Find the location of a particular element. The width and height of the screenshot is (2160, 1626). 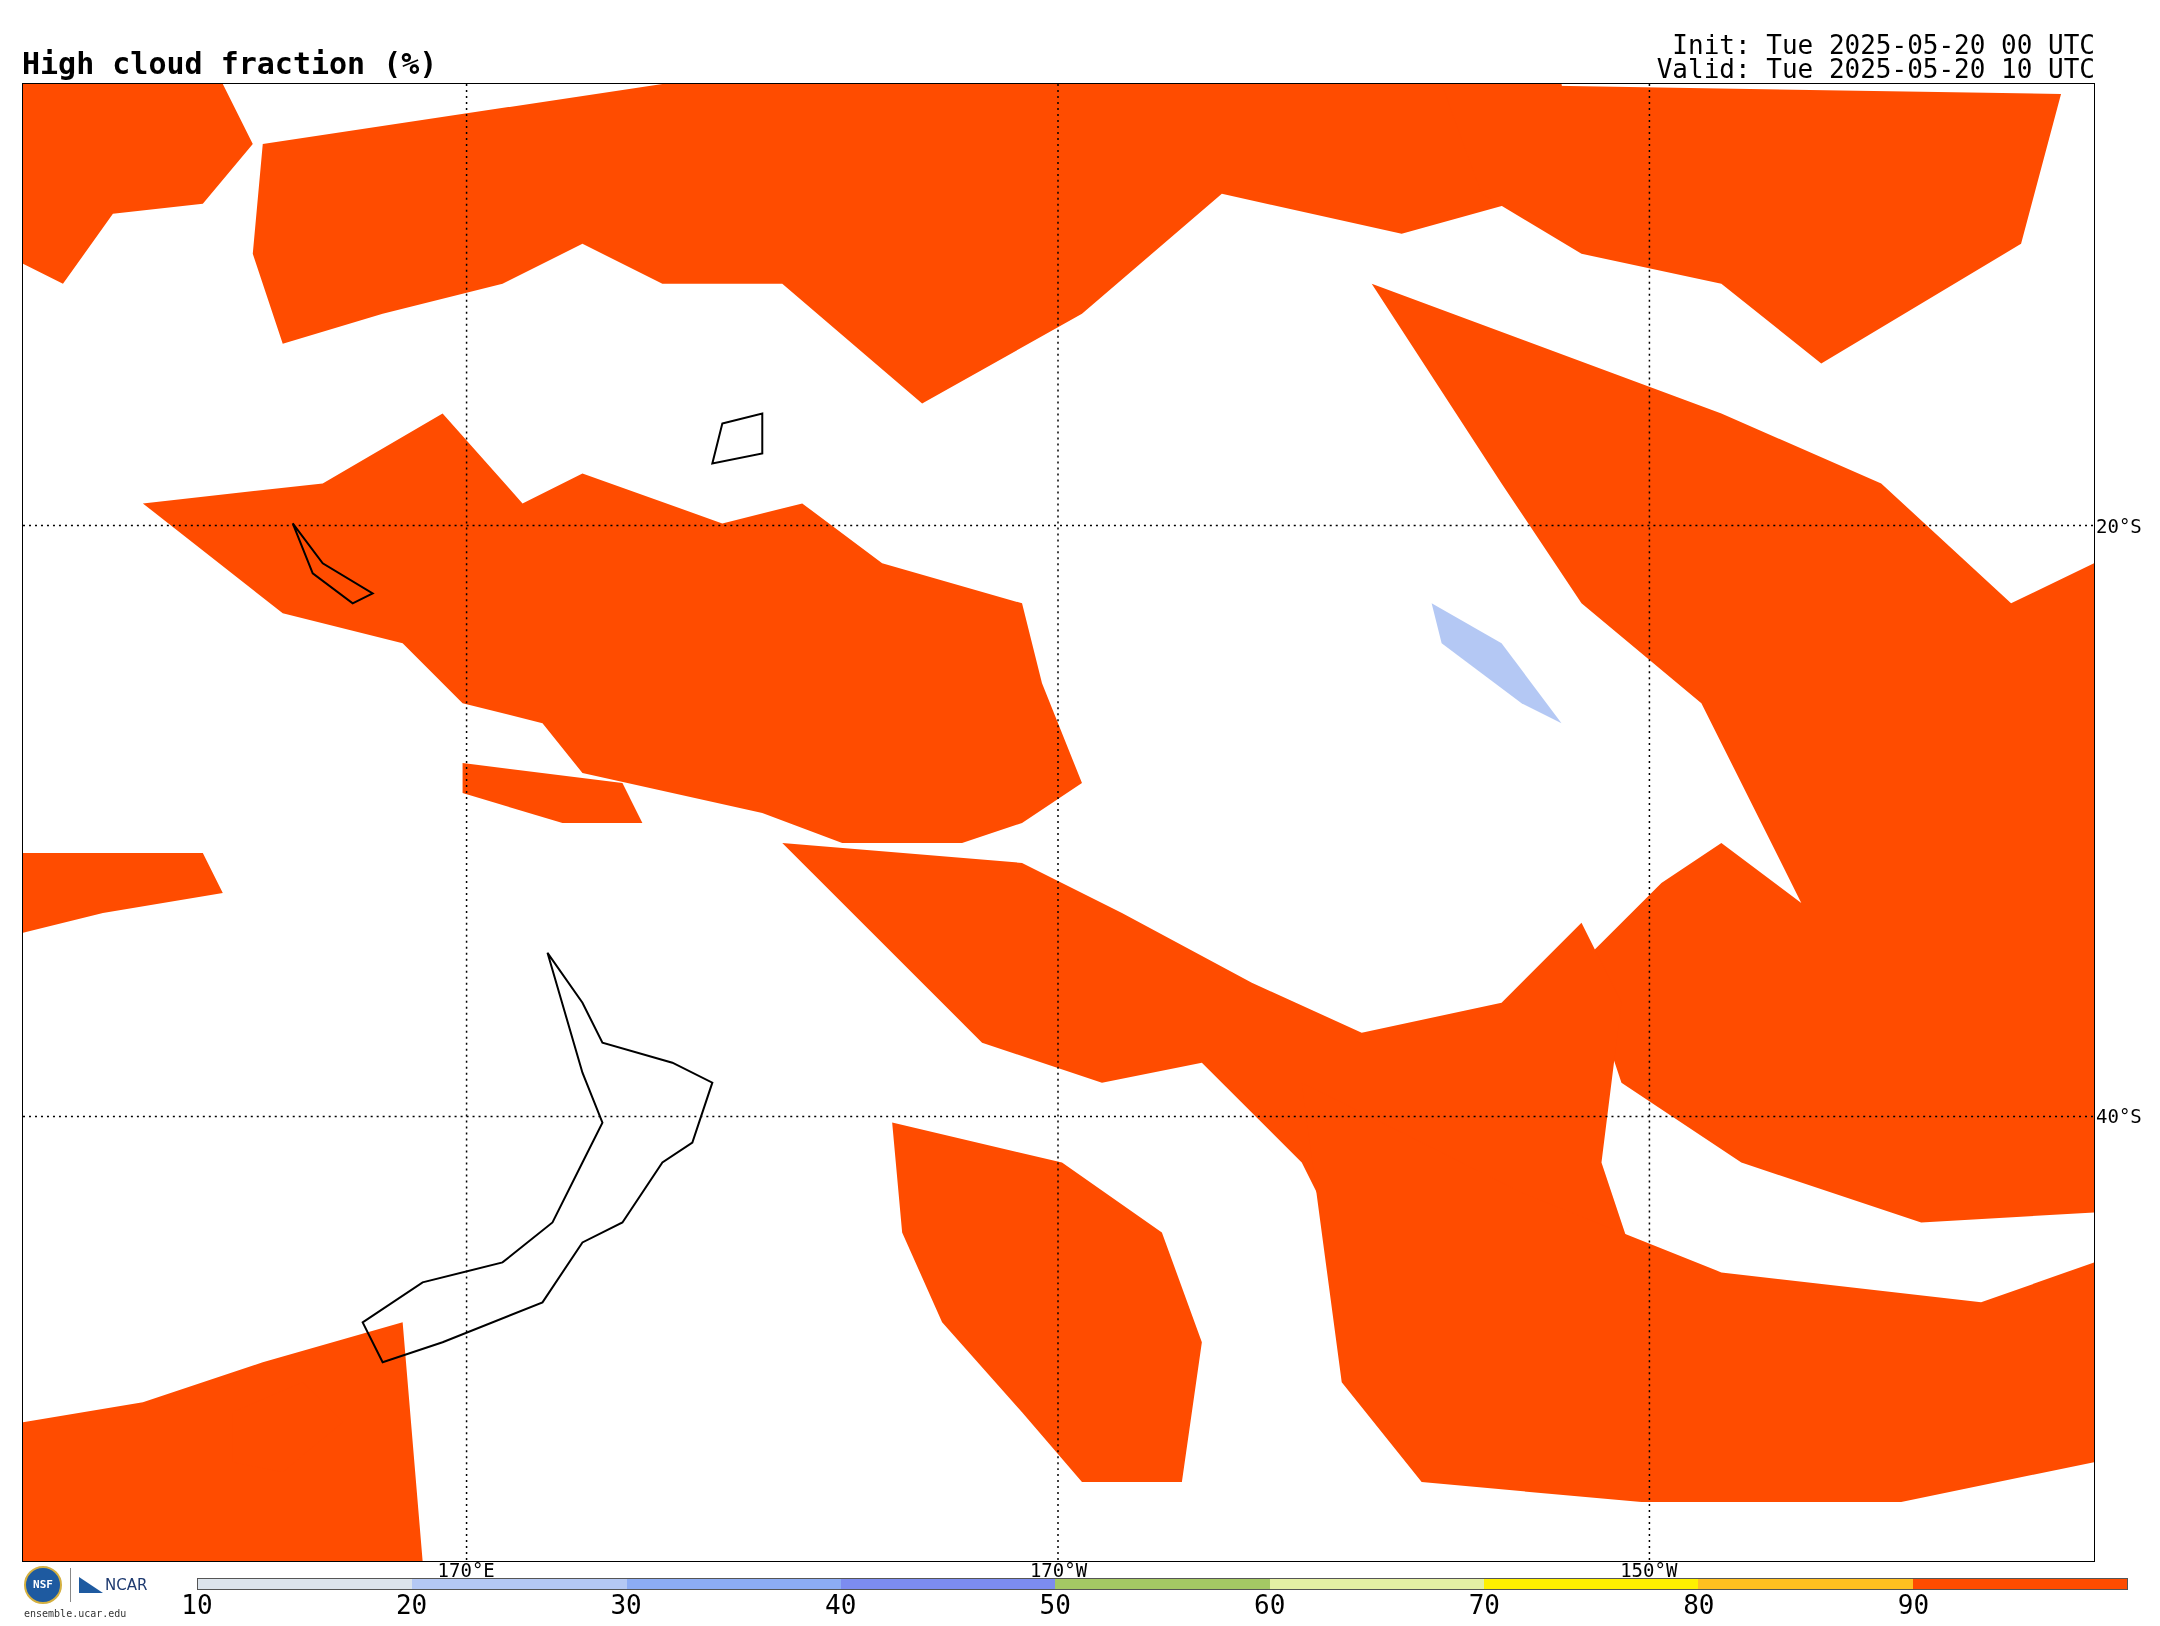

scale-tick-label: 90 is located at coordinates (1913, 1605).